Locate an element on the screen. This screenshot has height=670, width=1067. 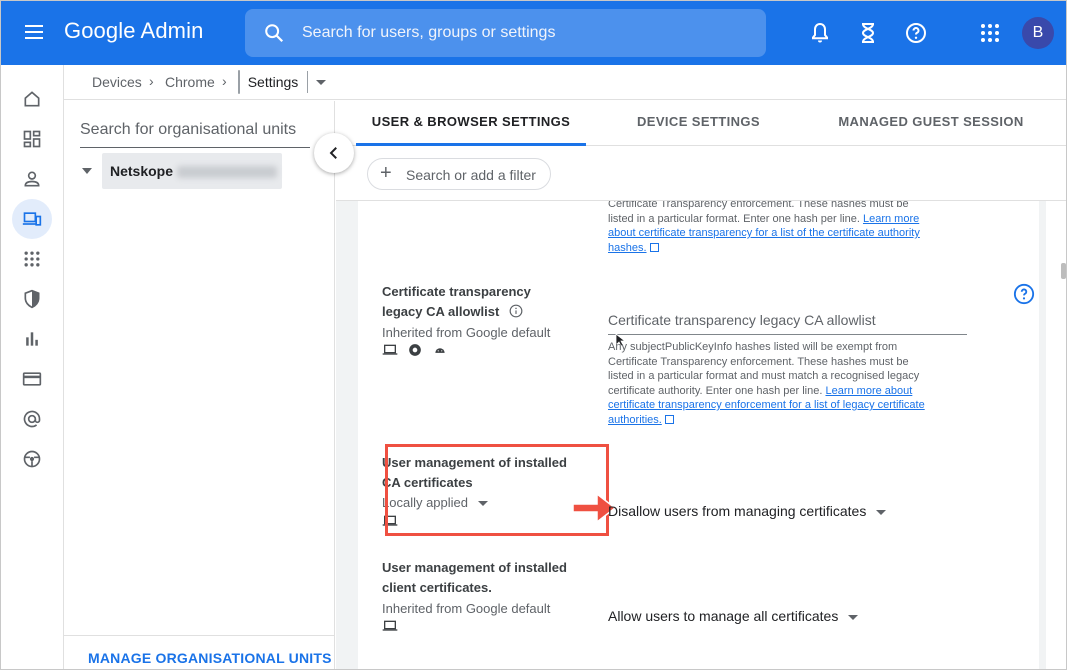
chevron-left-icon is located at coordinates (333, 153).